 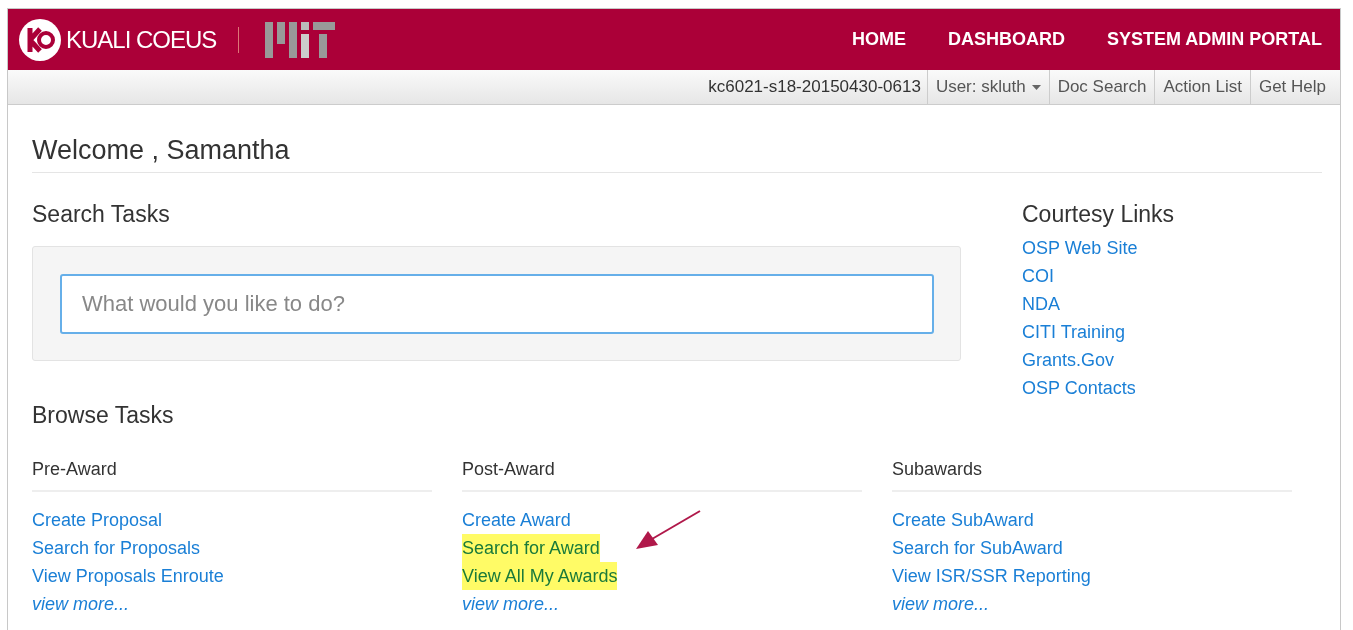 I want to click on toolbar-button: Get Help, so click(x=1291, y=87).